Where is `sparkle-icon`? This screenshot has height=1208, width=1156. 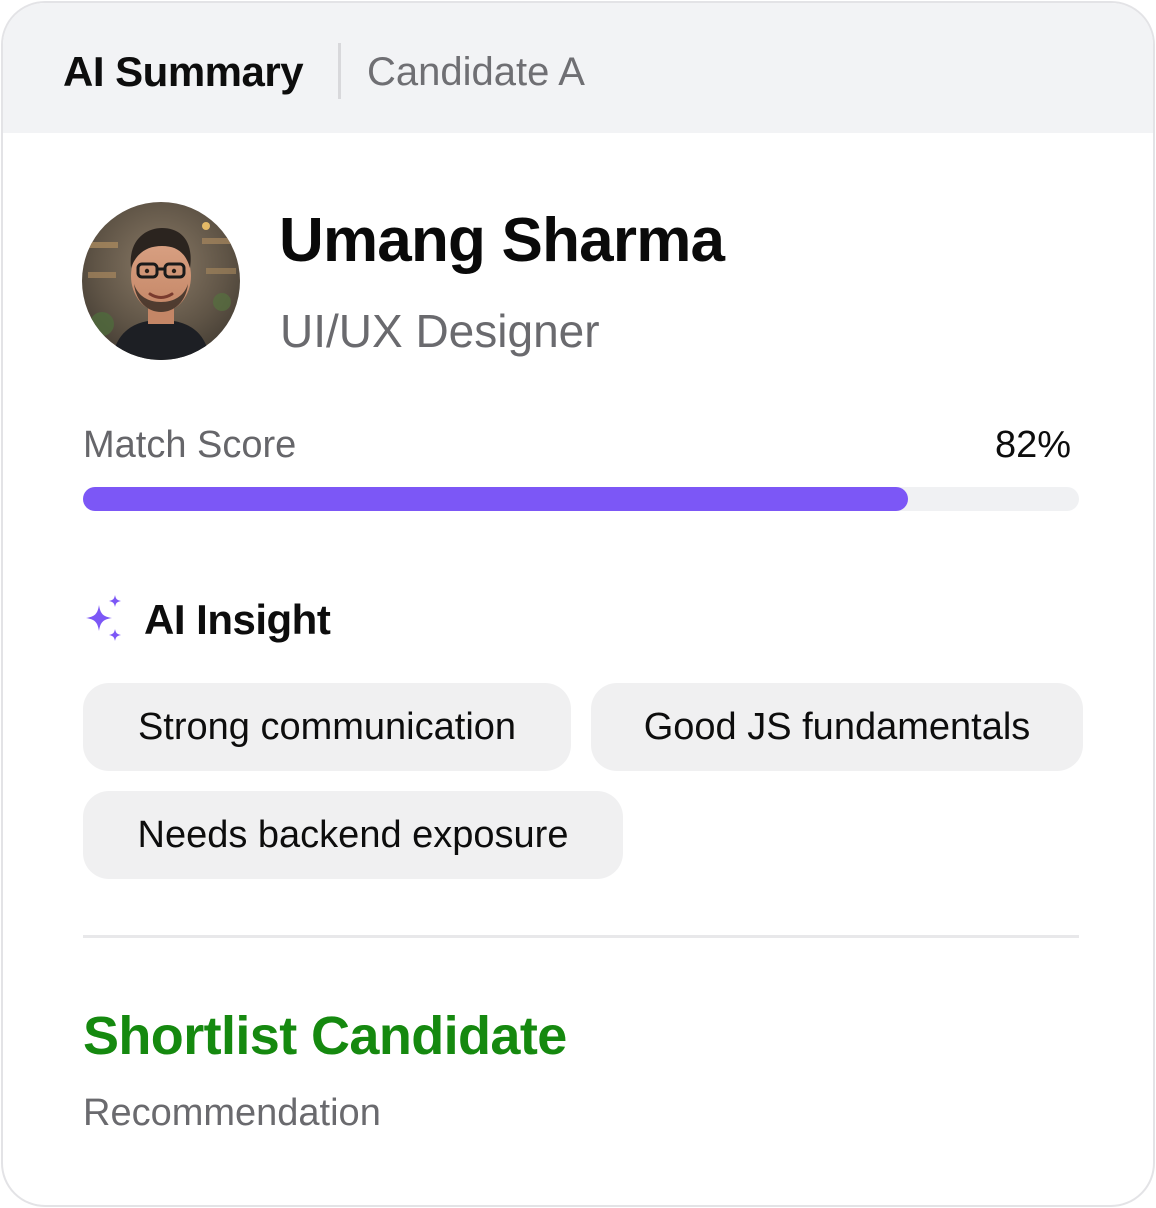
sparkle-icon is located at coordinates (103, 618).